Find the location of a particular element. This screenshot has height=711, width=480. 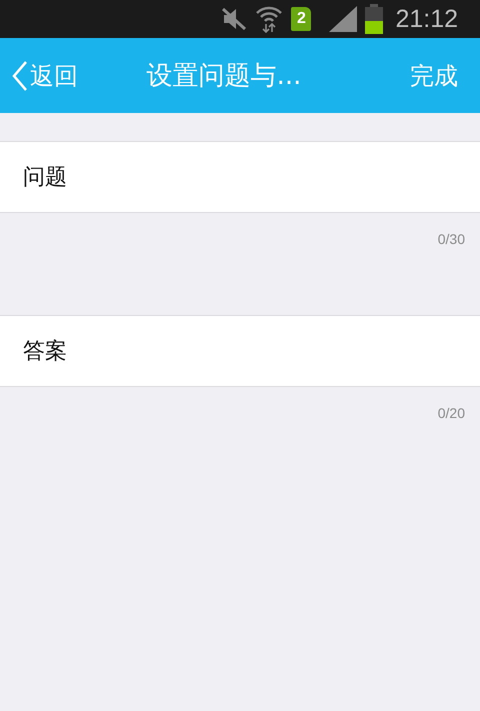

text-field: 问题 is located at coordinates (240, 177).